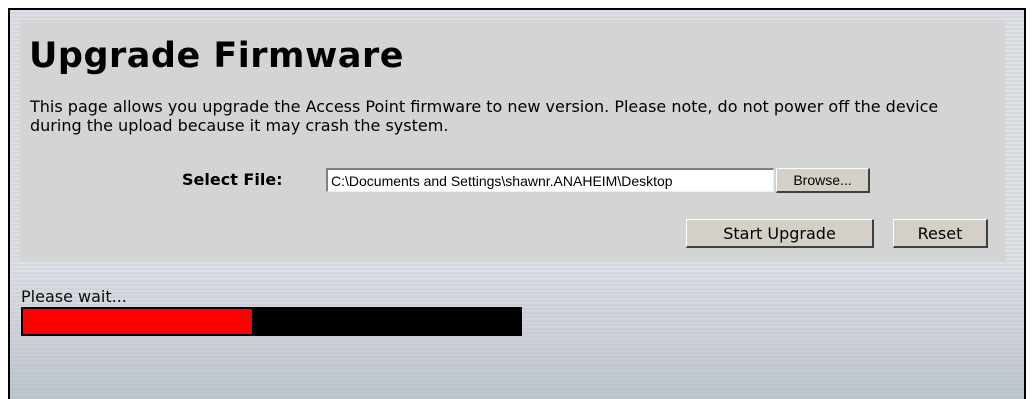 Image resolution: width=1036 pixels, height=399 pixels. Describe the element at coordinates (271, 321) in the screenshot. I see `upload-progress-bar` at that location.